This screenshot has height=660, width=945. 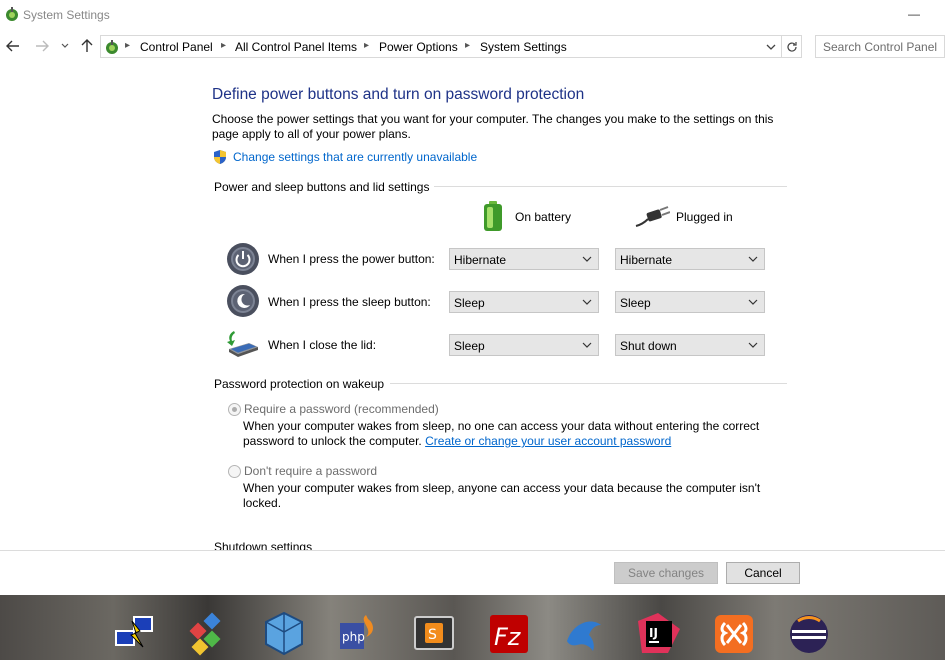 What do you see at coordinates (234, 409) in the screenshot?
I see `require-password-radio` at bounding box center [234, 409].